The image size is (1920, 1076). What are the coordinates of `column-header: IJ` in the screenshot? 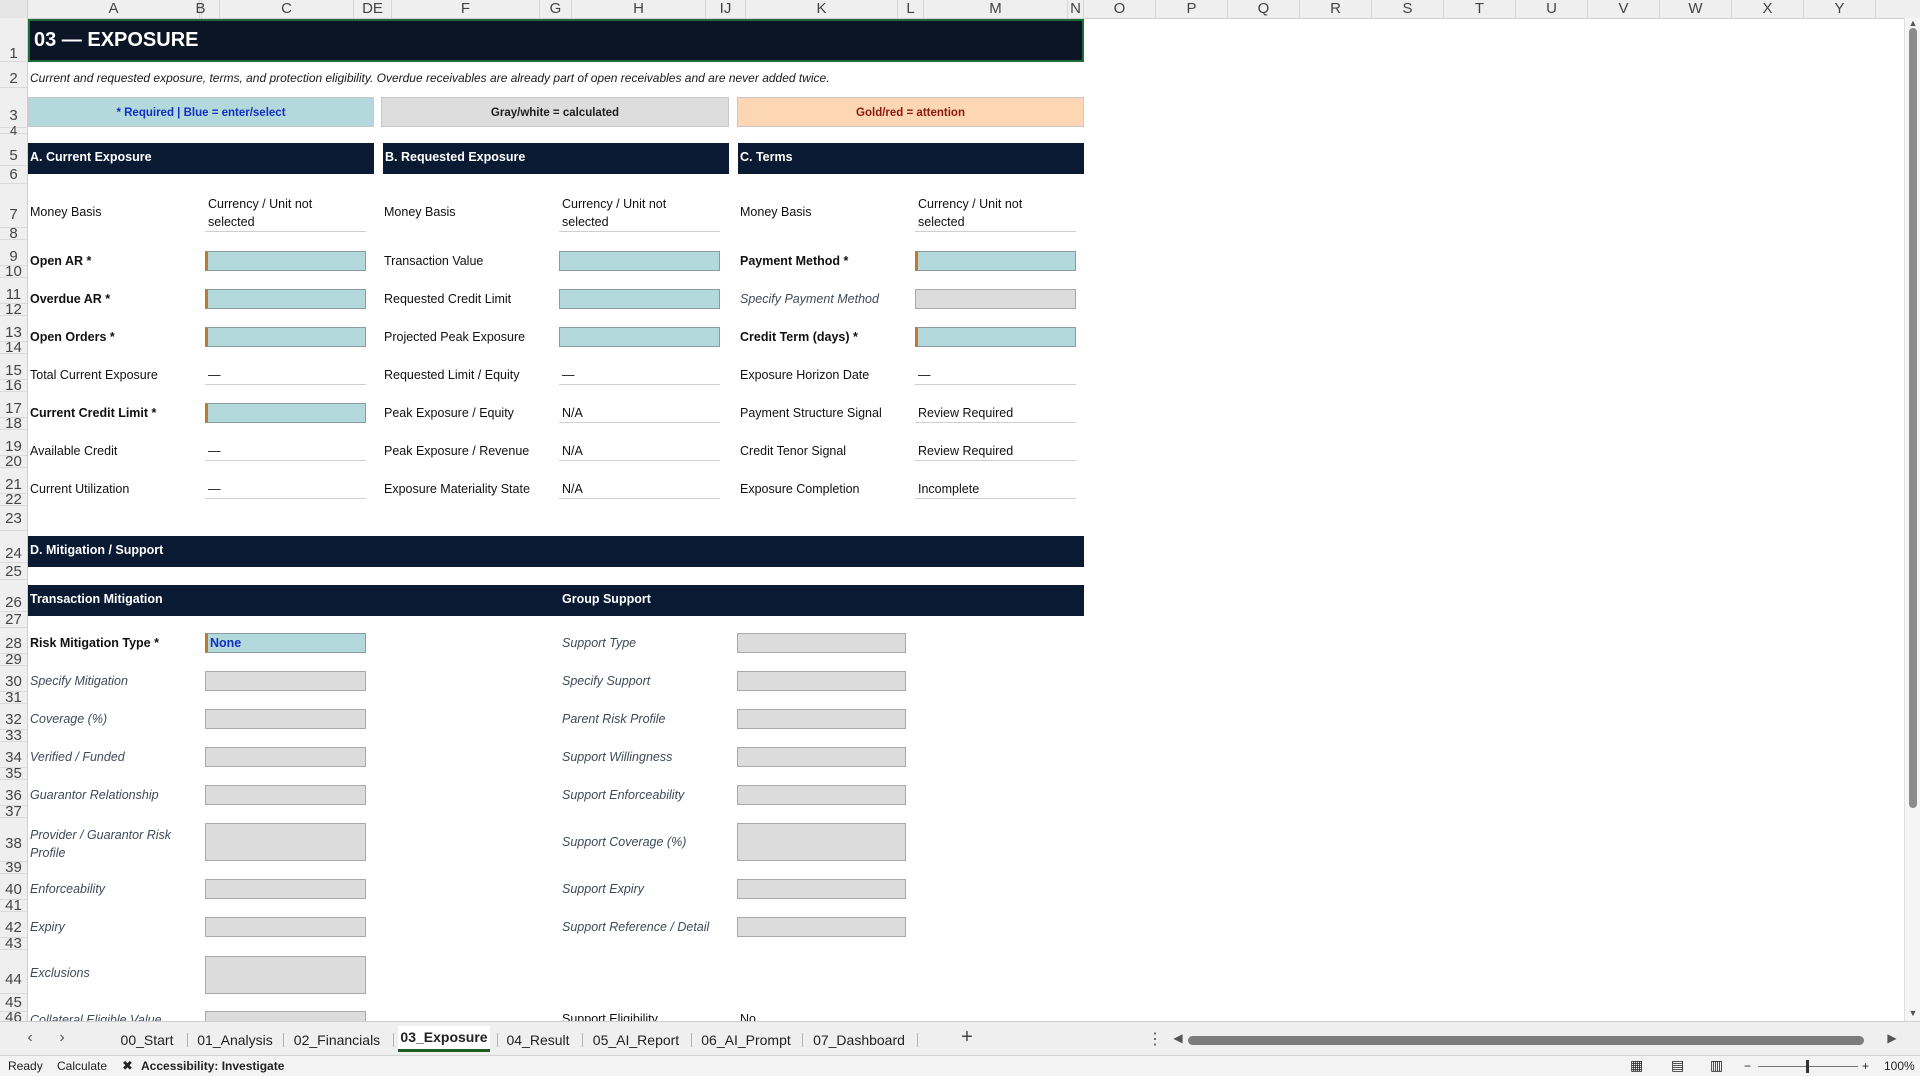 It's located at (726, 9).